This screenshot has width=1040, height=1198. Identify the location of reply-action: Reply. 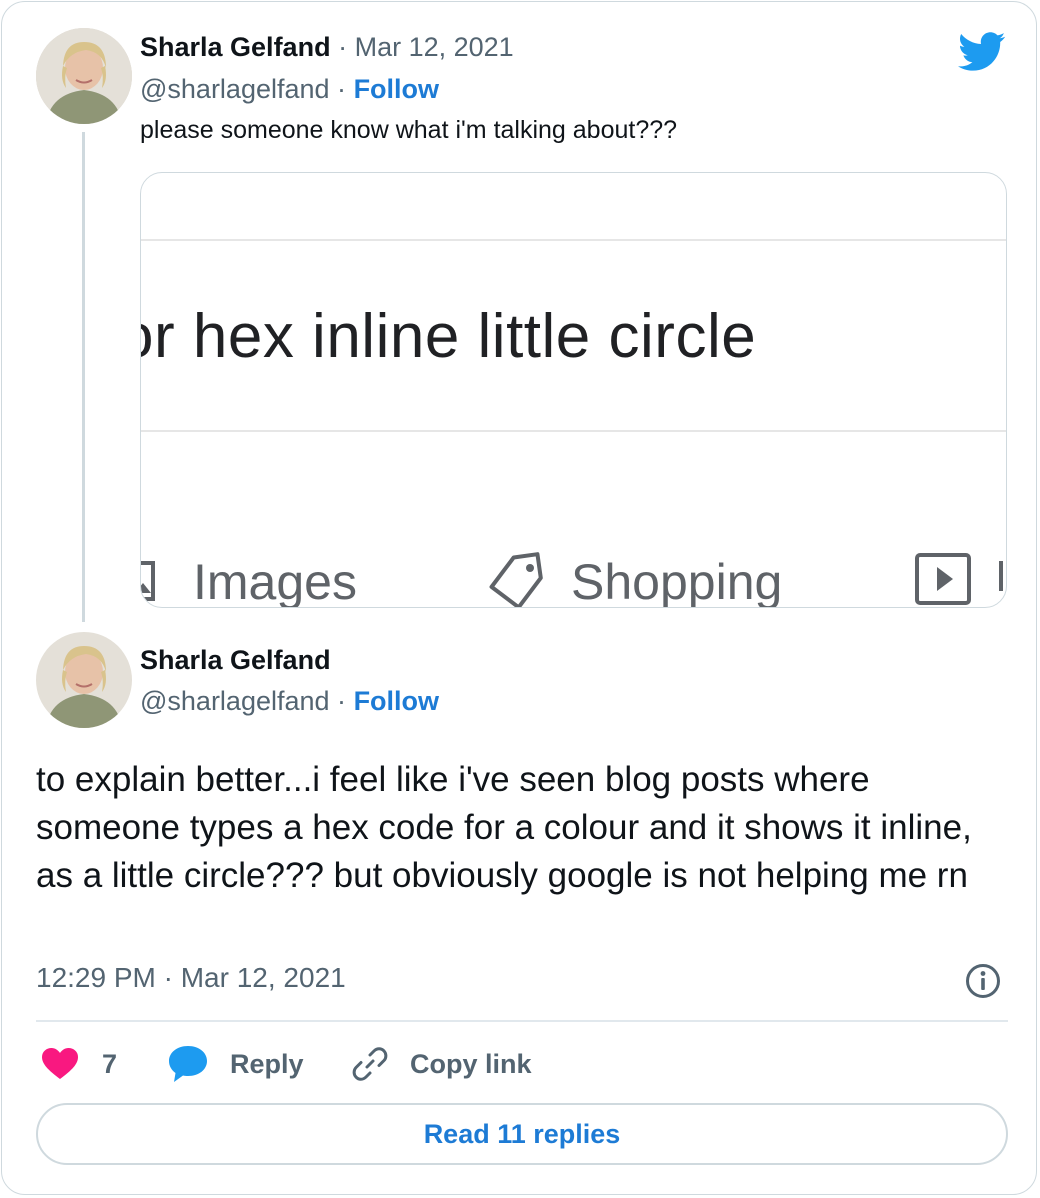
(236, 1064).